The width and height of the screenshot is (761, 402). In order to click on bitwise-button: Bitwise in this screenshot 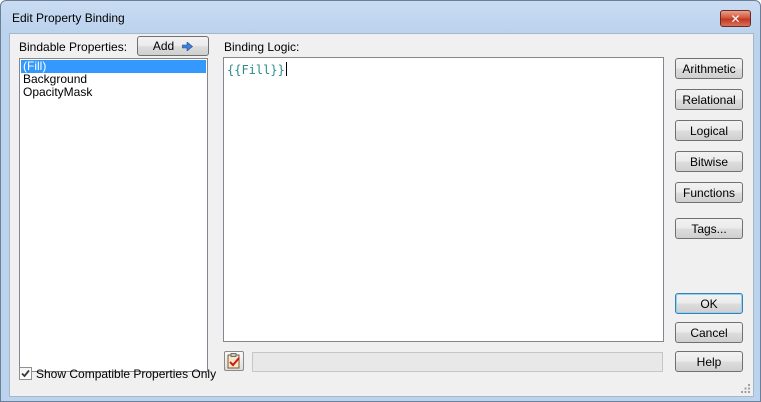, I will do `click(709, 161)`.